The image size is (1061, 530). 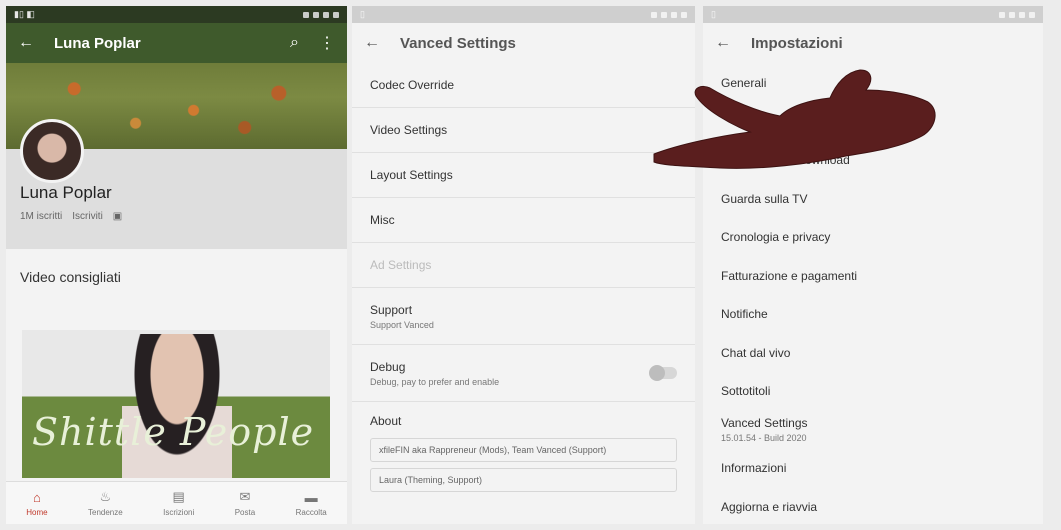 I want to click on settings-item-billing: Fatturazione e pagamenti, so click(x=873, y=276).